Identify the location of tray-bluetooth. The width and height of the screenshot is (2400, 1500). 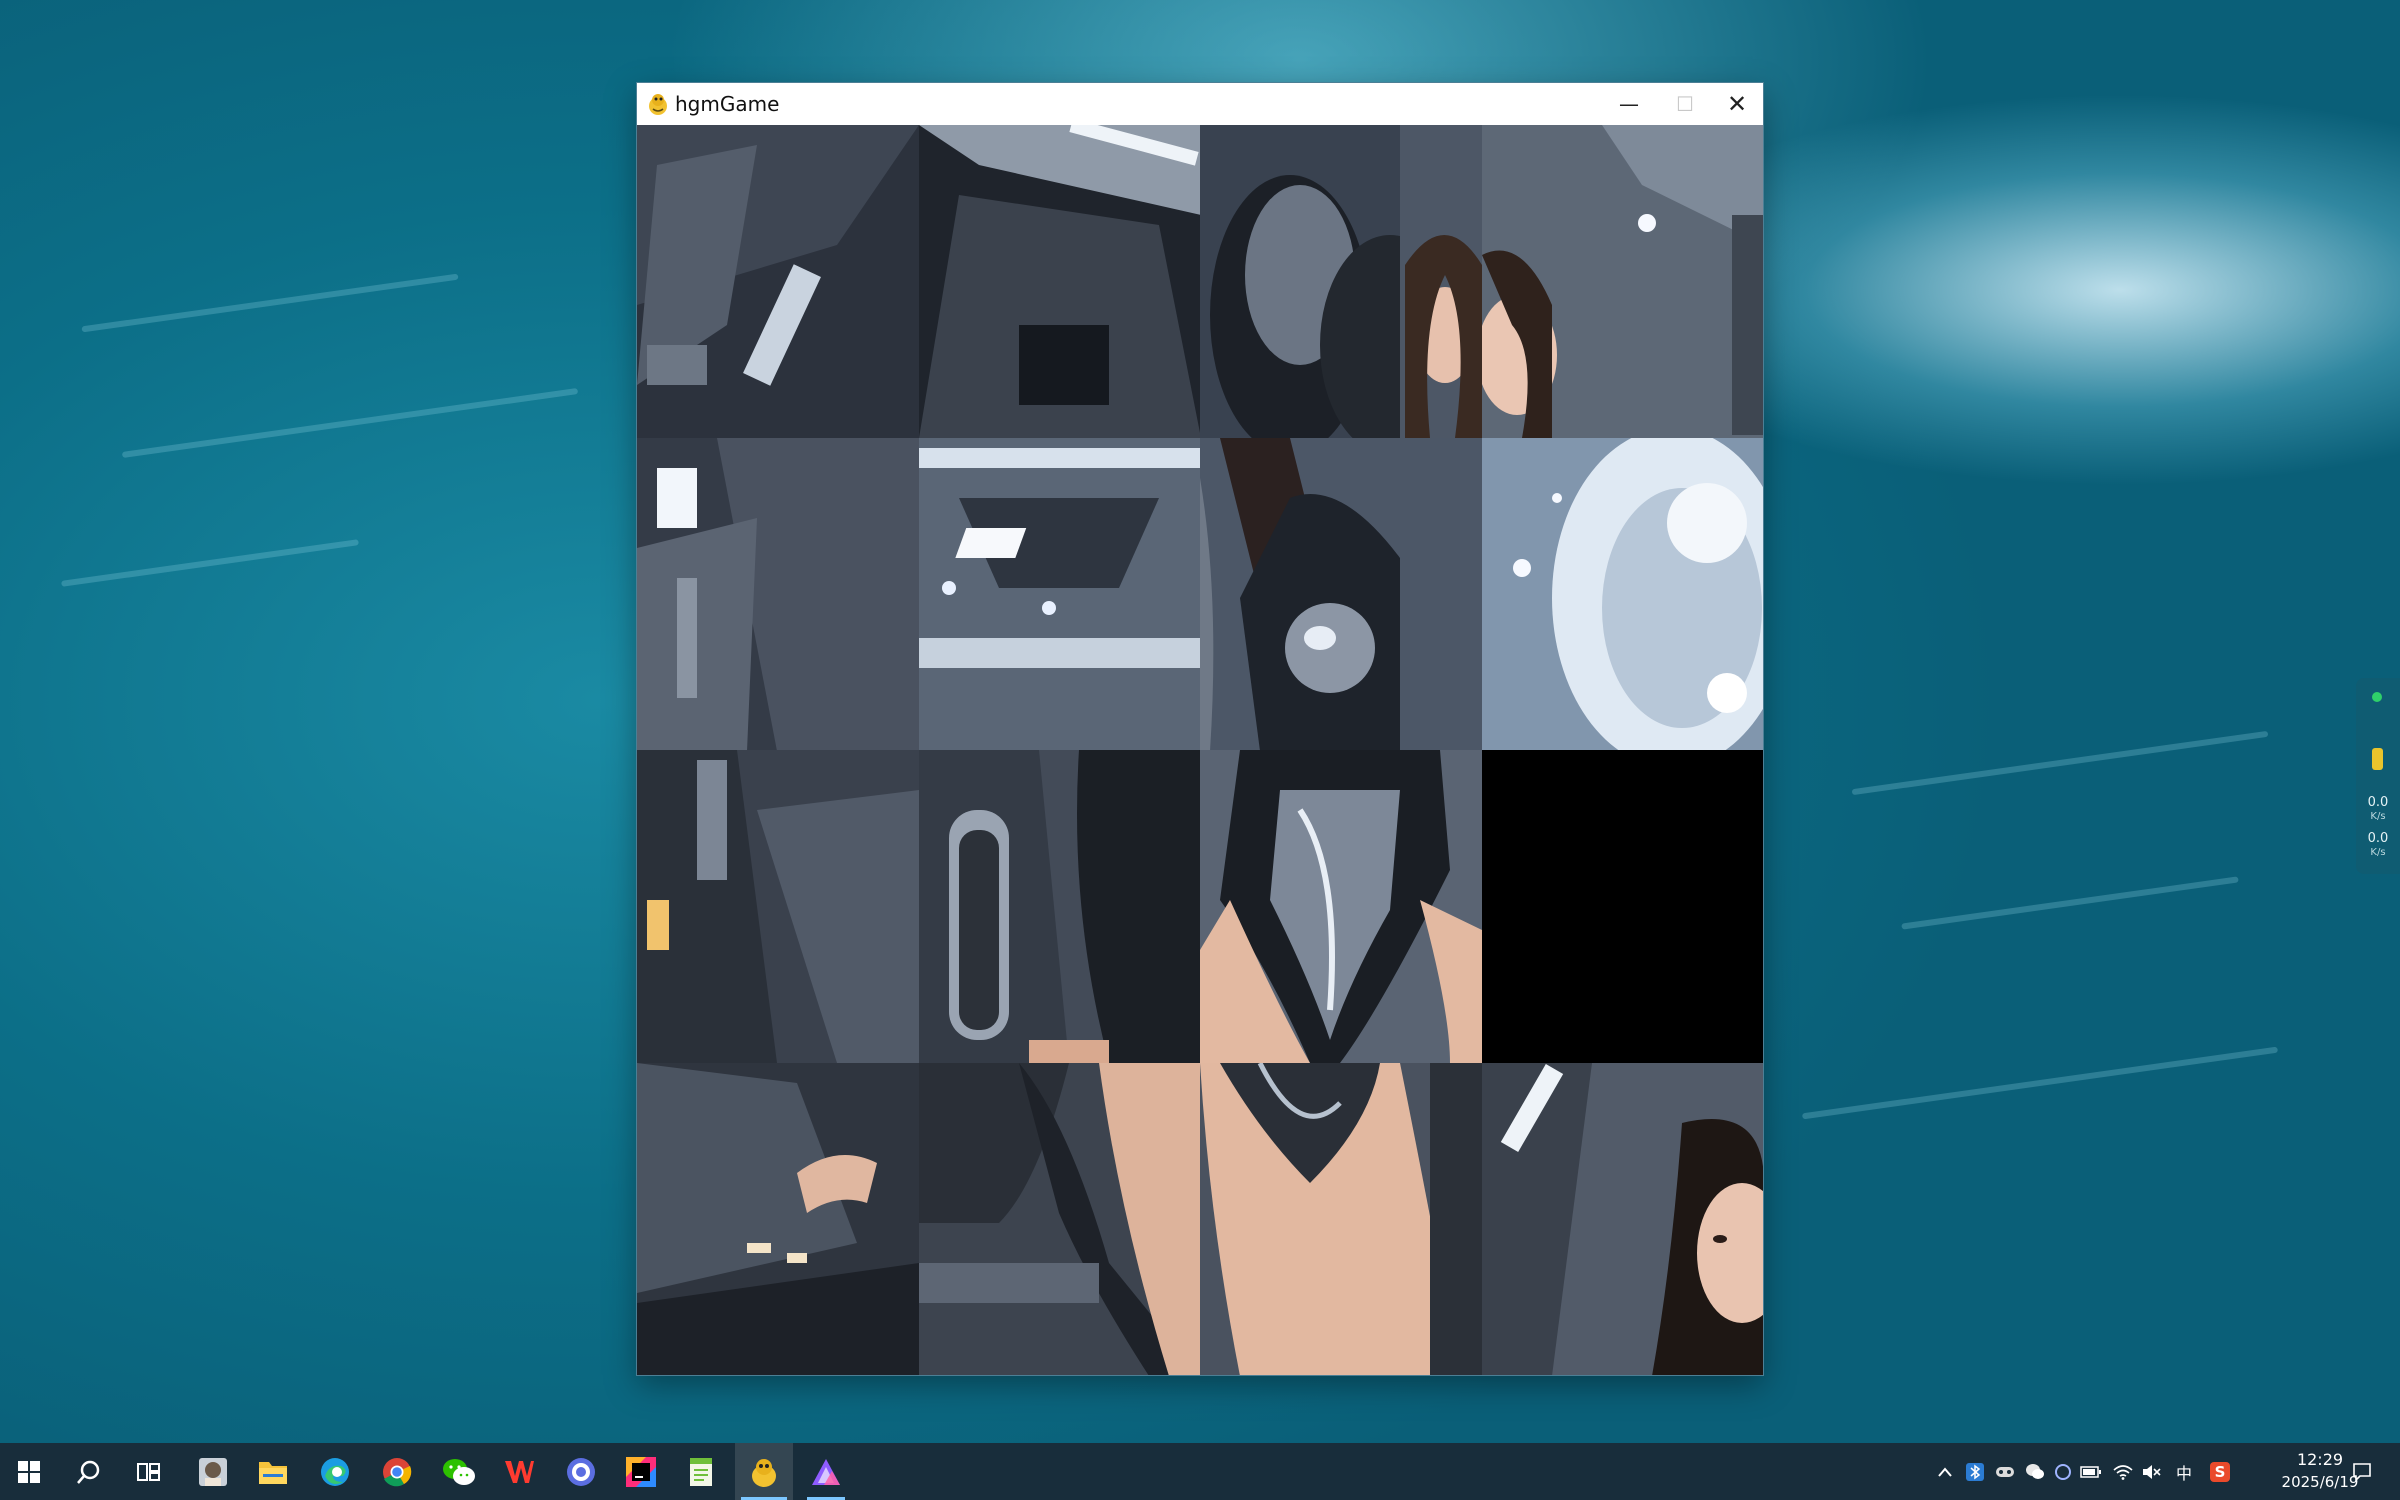
(1975, 1471).